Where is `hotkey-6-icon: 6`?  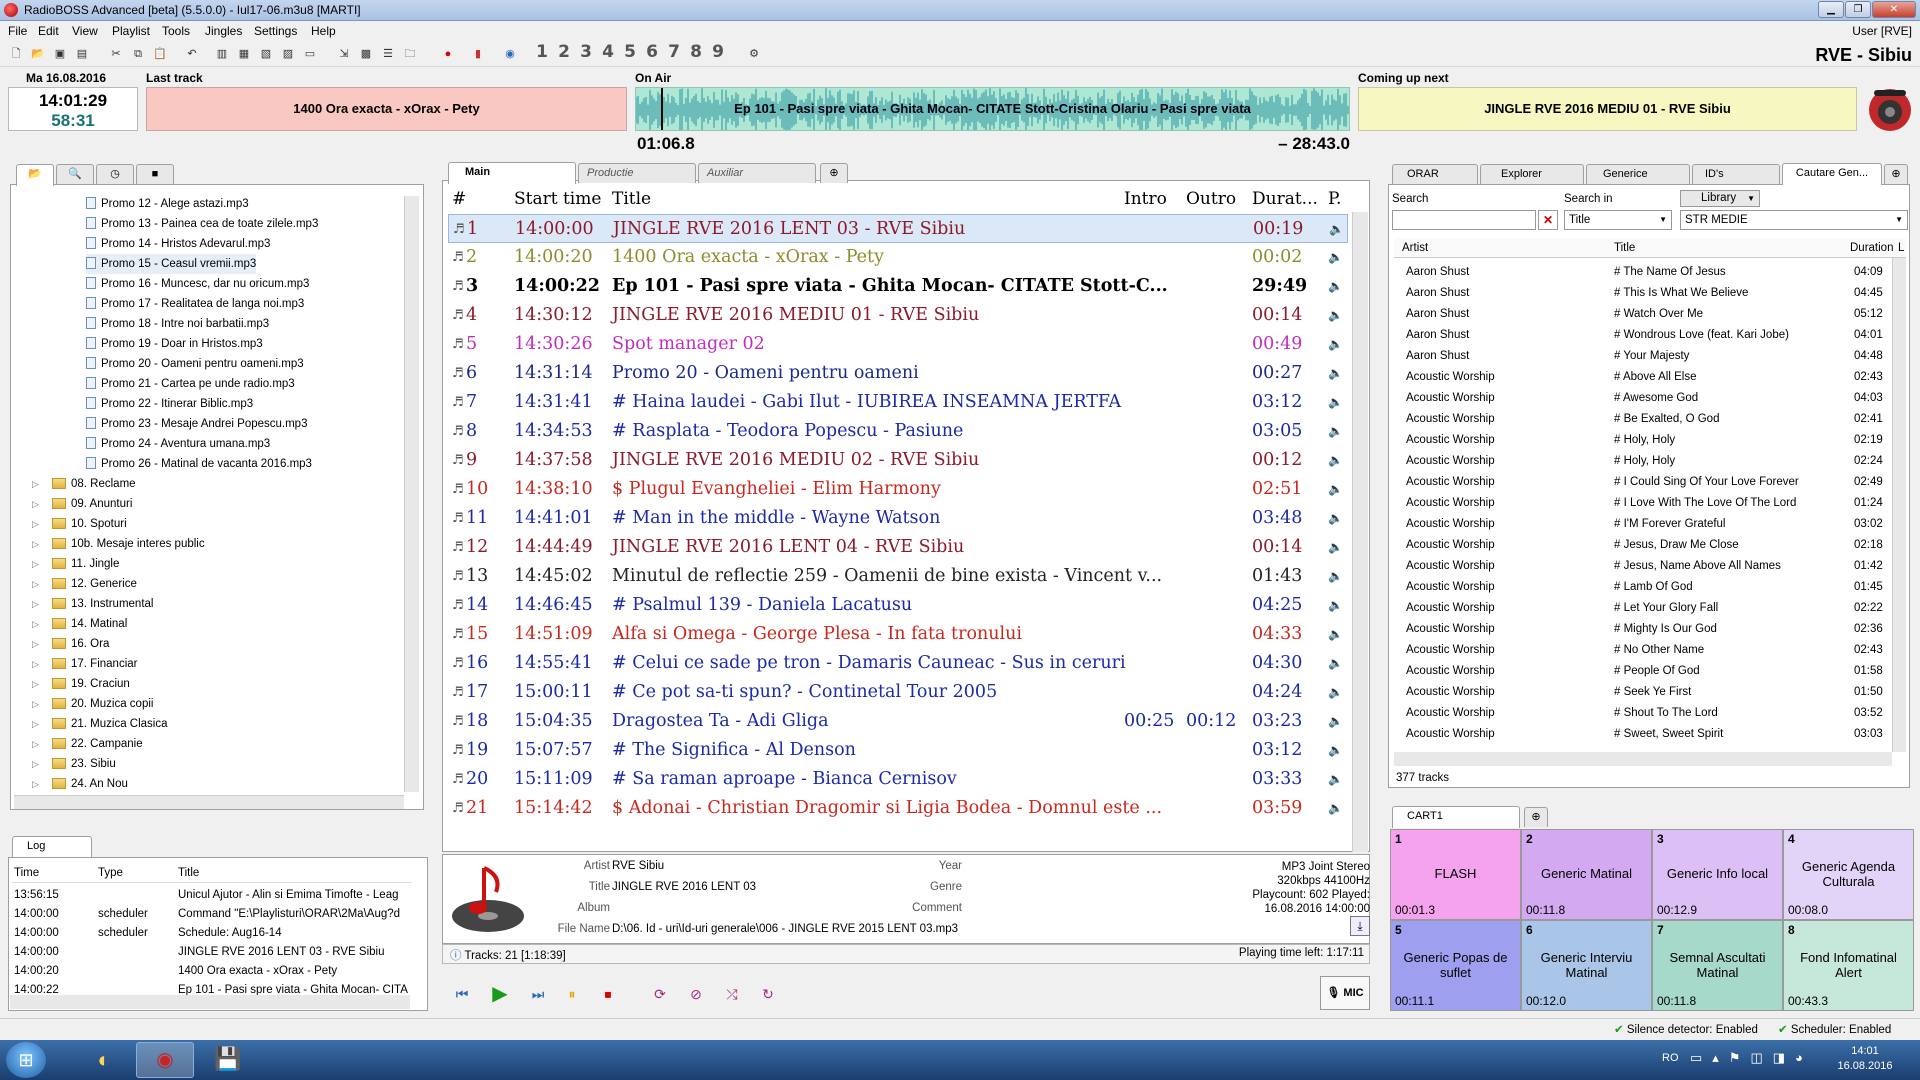
hotkey-6-icon: 6 is located at coordinates (652, 52).